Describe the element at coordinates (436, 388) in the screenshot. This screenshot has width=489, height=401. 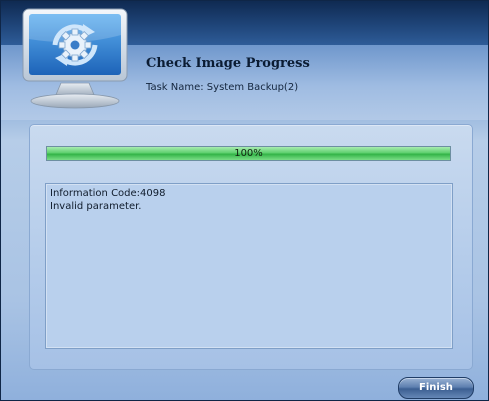
I see `finish-button: Finish` at that location.